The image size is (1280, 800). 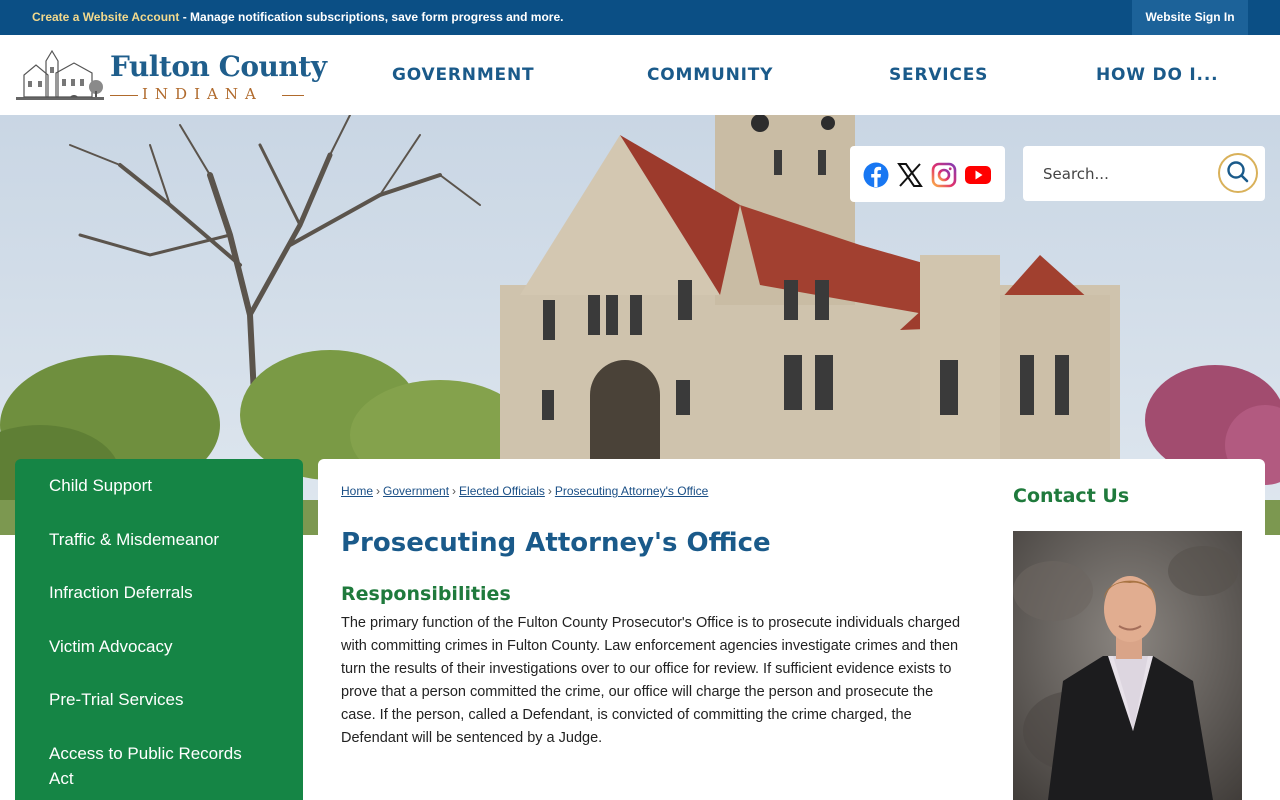 I want to click on breadcrumb-elected-officials: Elected Officials, so click(x=502, y=491).